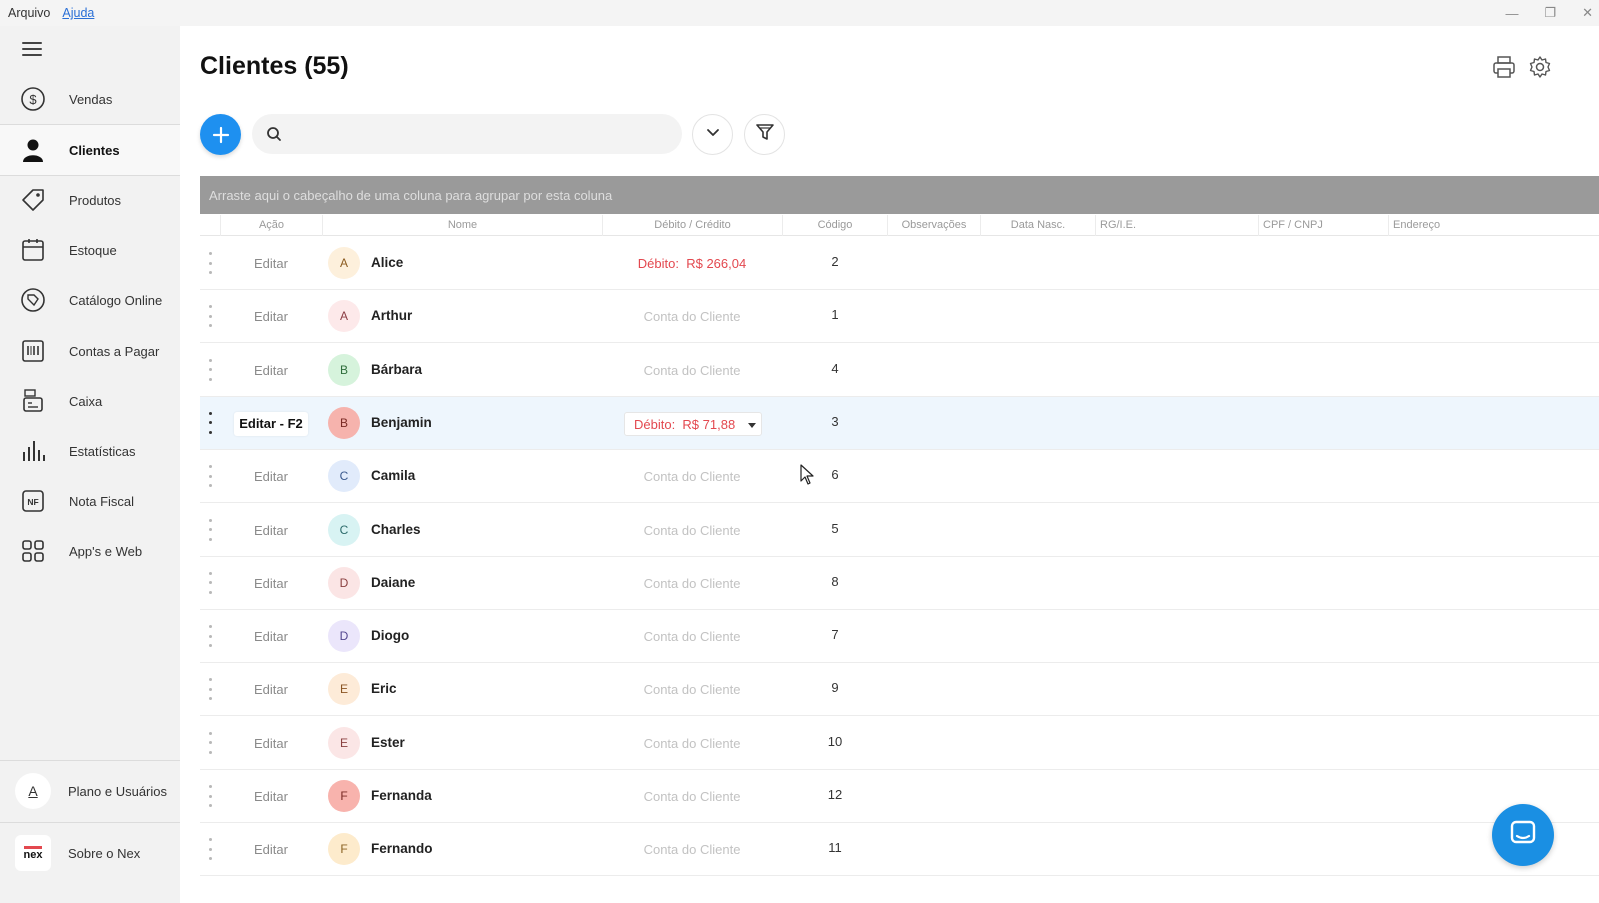  I want to click on client-code: 3, so click(835, 421).